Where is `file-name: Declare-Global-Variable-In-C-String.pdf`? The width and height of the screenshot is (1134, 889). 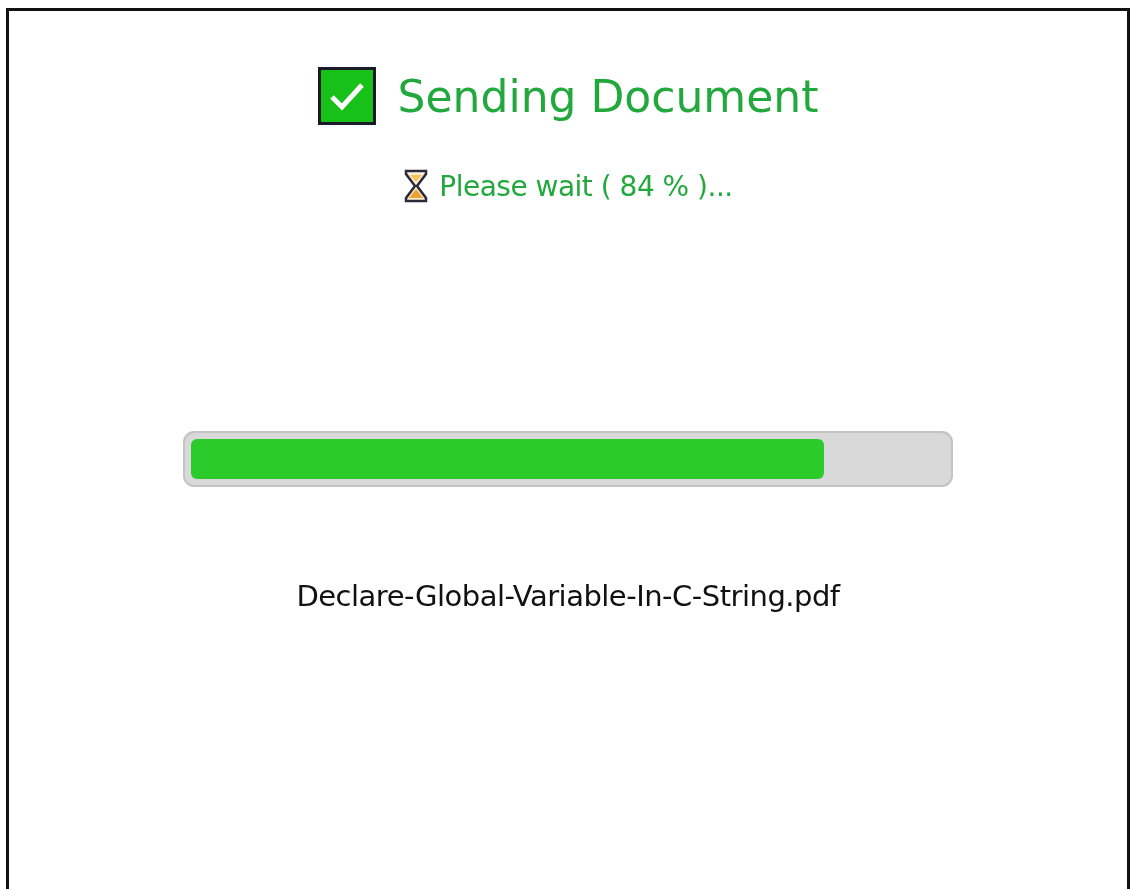
file-name: Declare-Global-Variable-In-C-String.pdf is located at coordinates (568, 596).